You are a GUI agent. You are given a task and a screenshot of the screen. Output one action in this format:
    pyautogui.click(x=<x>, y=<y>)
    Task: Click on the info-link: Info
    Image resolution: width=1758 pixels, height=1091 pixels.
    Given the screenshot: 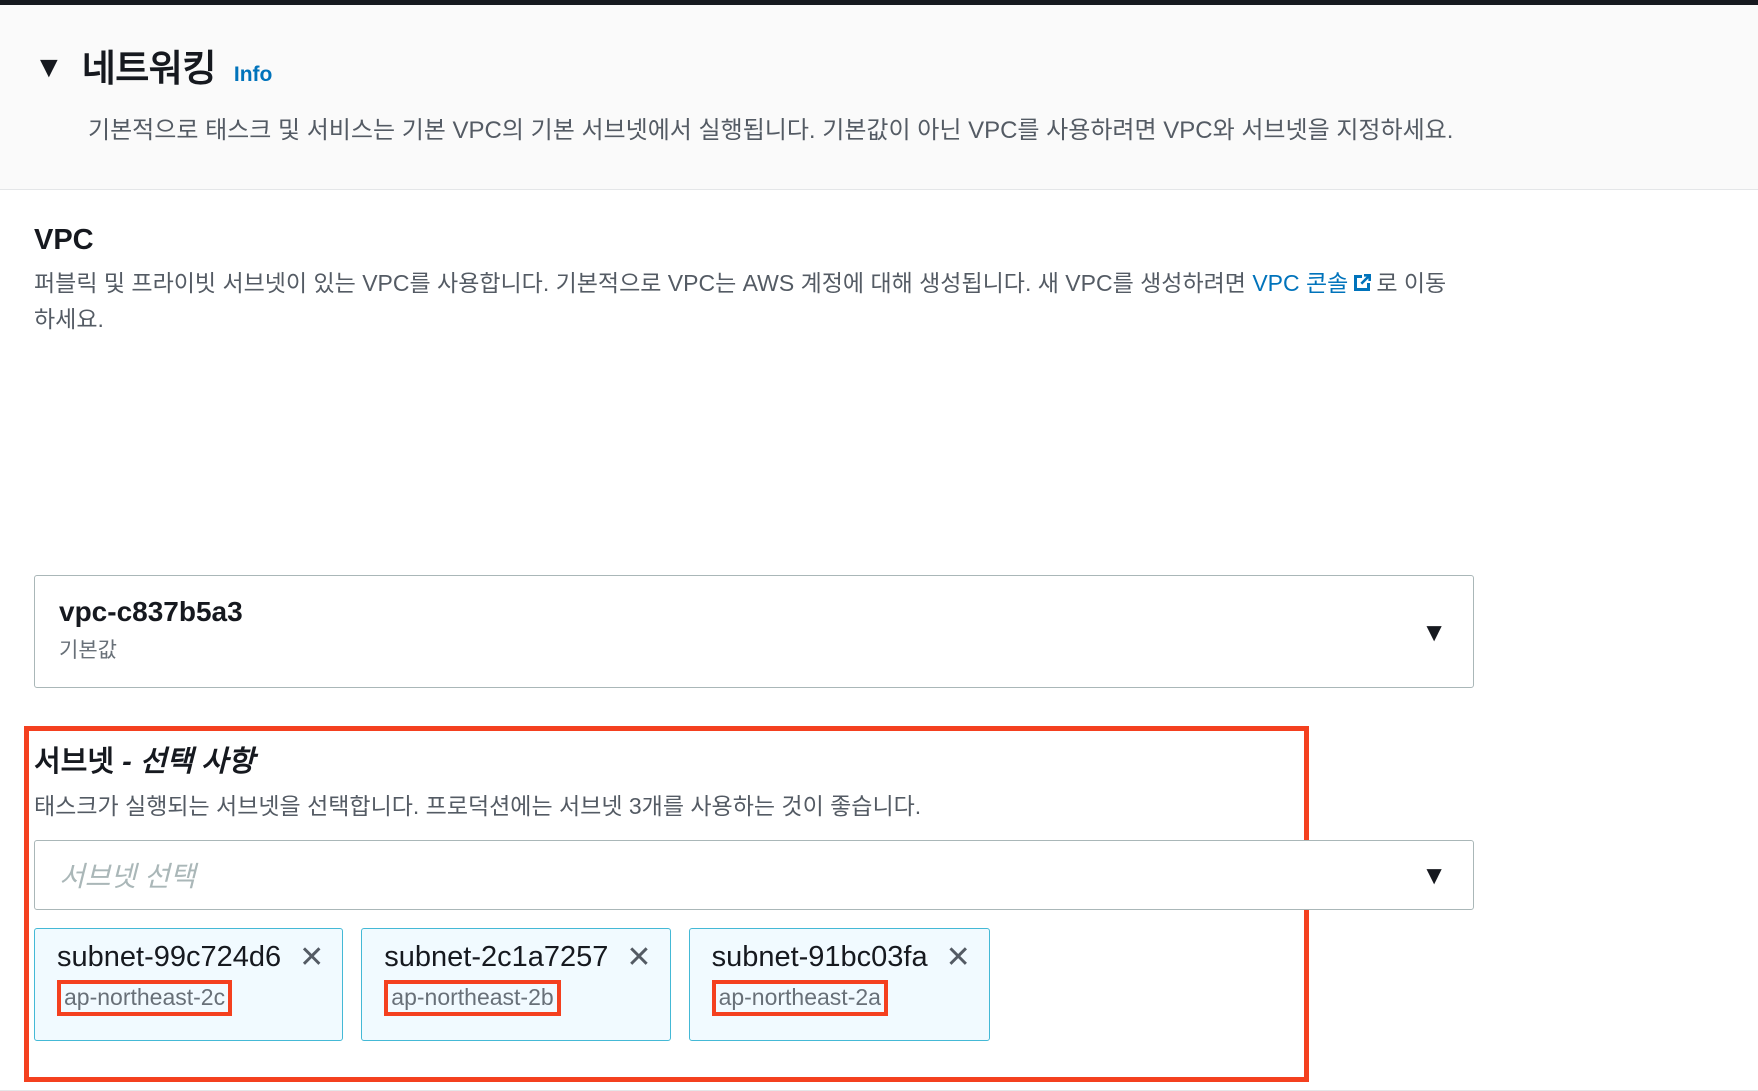 What is the action you would take?
    pyautogui.click(x=253, y=75)
    